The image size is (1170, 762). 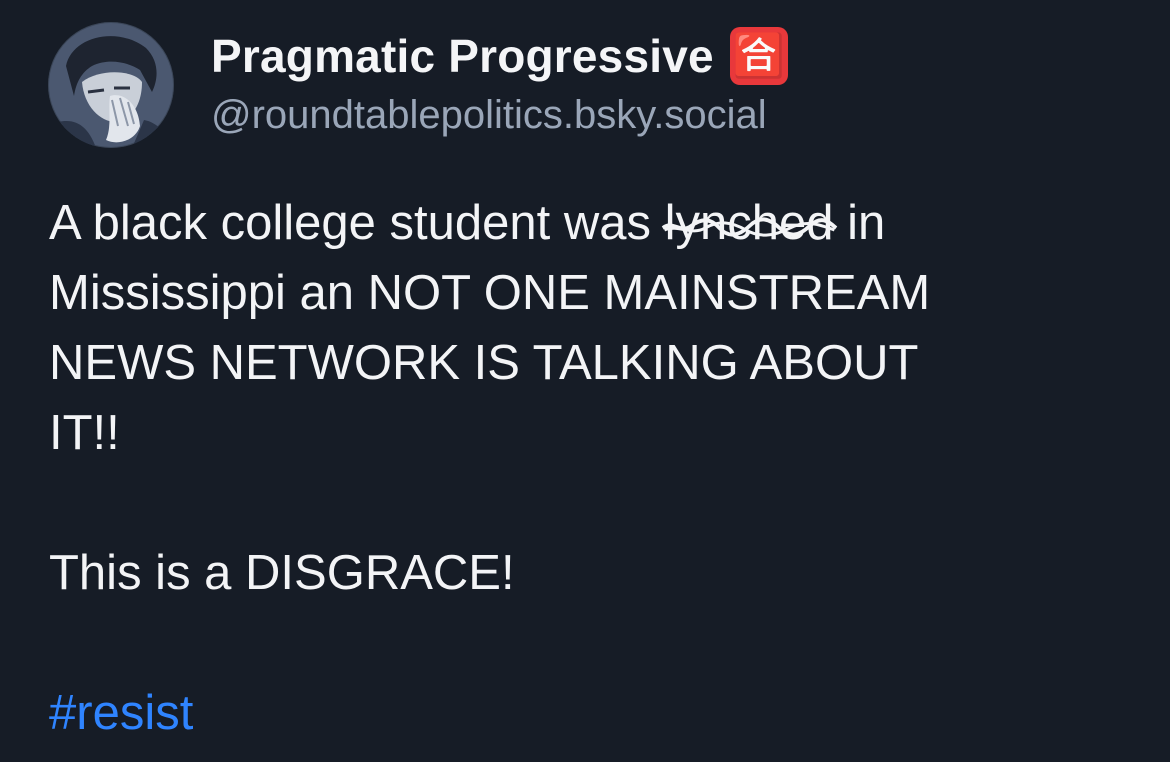 What do you see at coordinates (121, 713) in the screenshot?
I see `hashtag-link: #resist` at bounding box center [121, 713].